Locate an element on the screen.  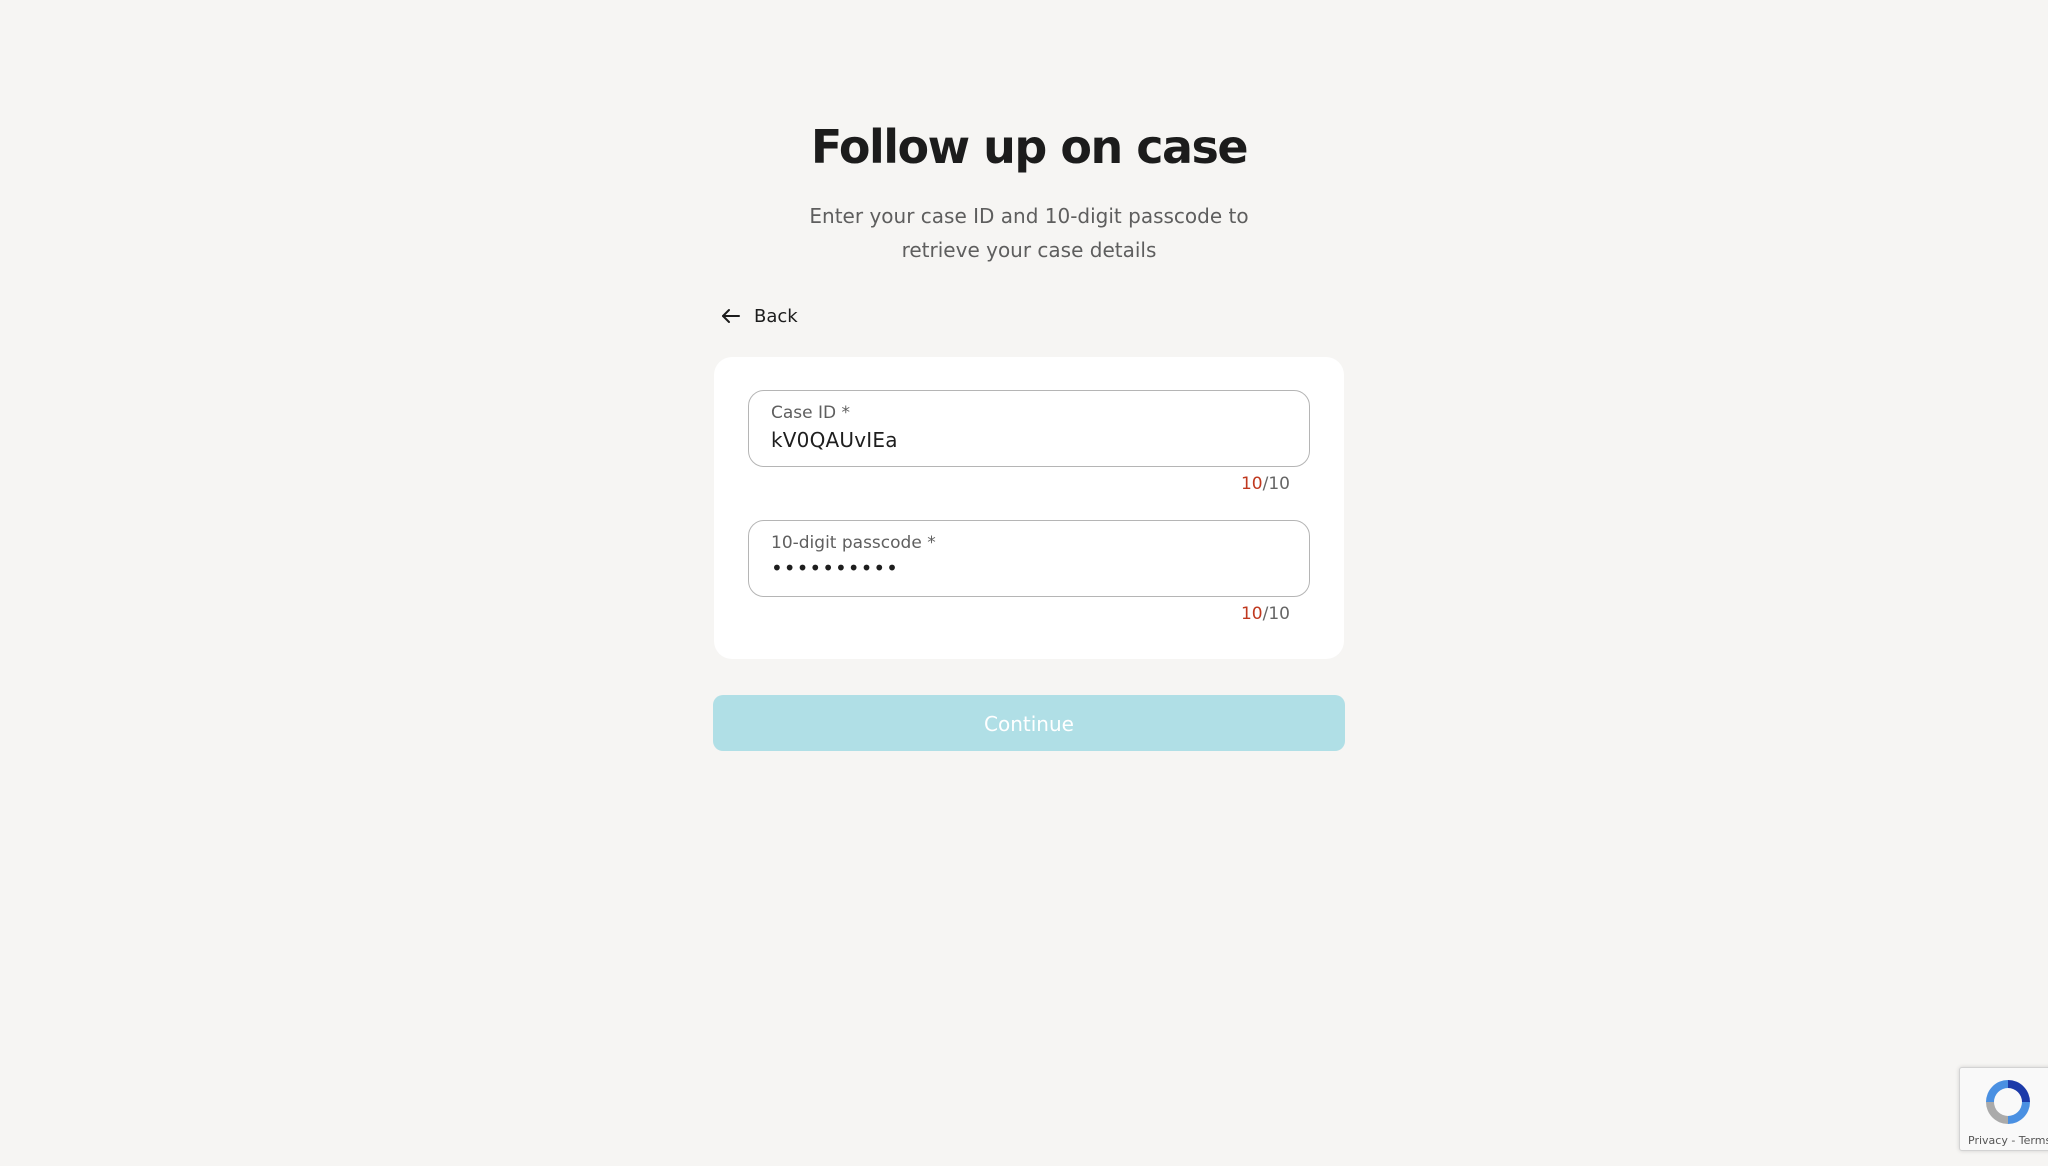
page-title: Follow up on case is located at coordinates (1029, 147).